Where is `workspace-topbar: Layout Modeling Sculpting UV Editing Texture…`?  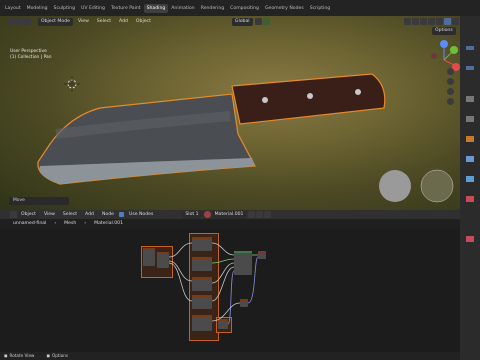
workspace-topbar: Layout Modeling Sculpting UV Editing Texture… is located at coordinates (240, 8).